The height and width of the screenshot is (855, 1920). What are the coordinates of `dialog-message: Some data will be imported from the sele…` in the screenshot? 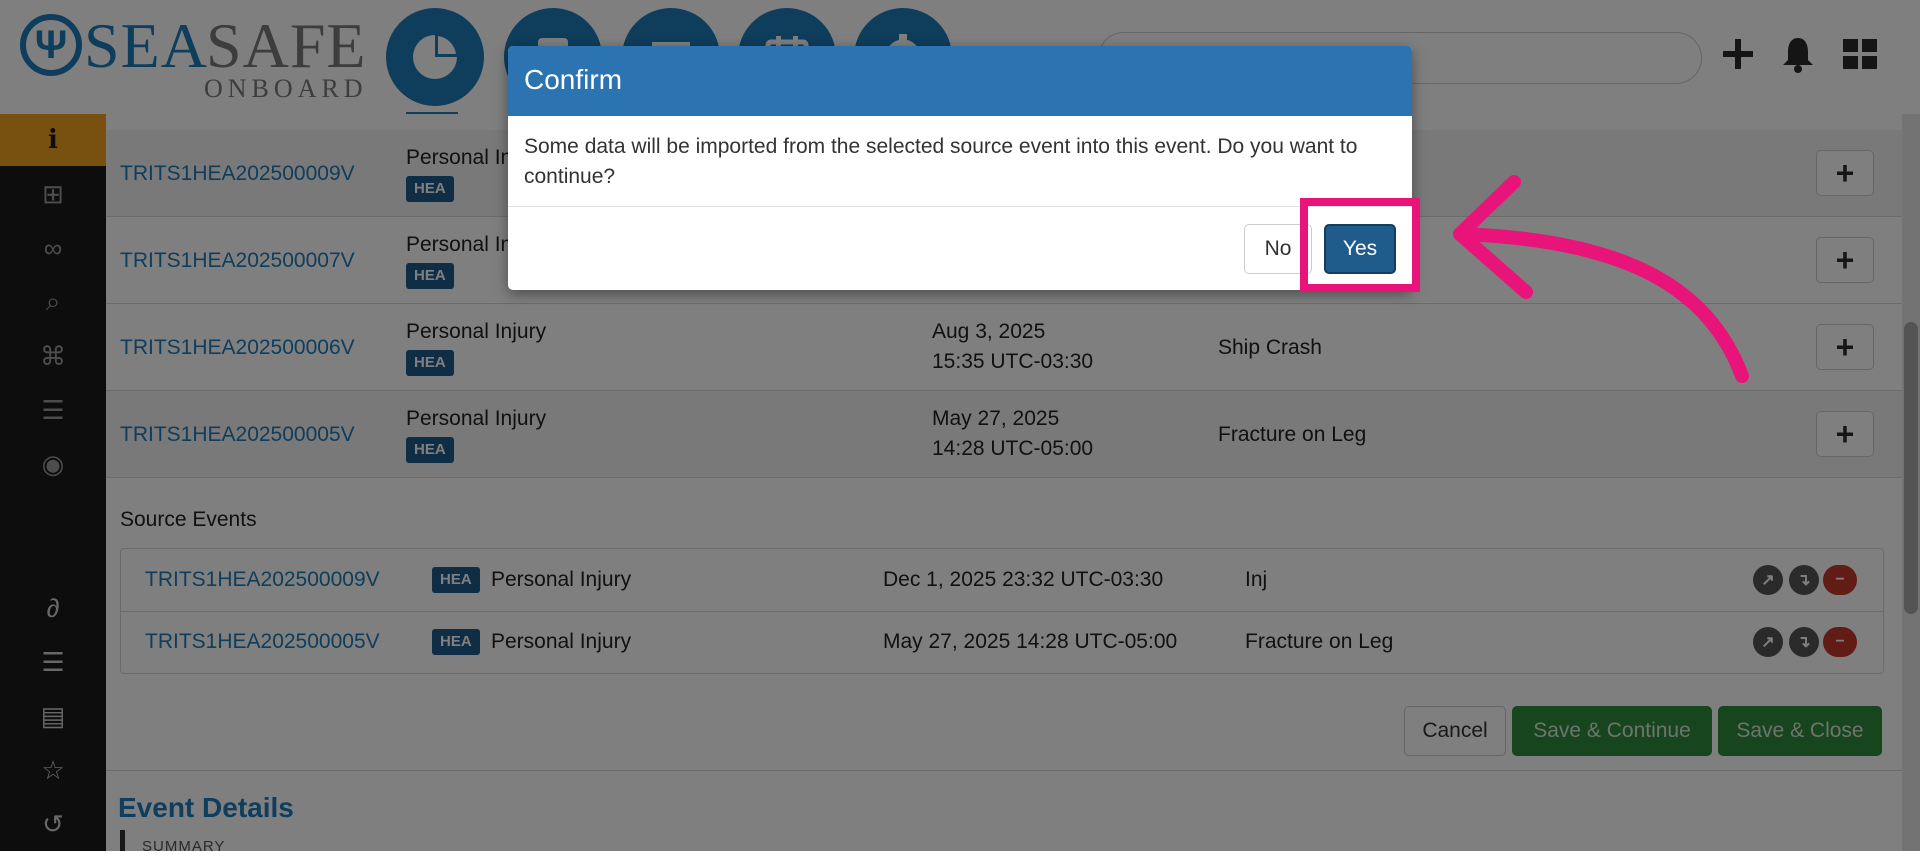 It's located at (941, 161).